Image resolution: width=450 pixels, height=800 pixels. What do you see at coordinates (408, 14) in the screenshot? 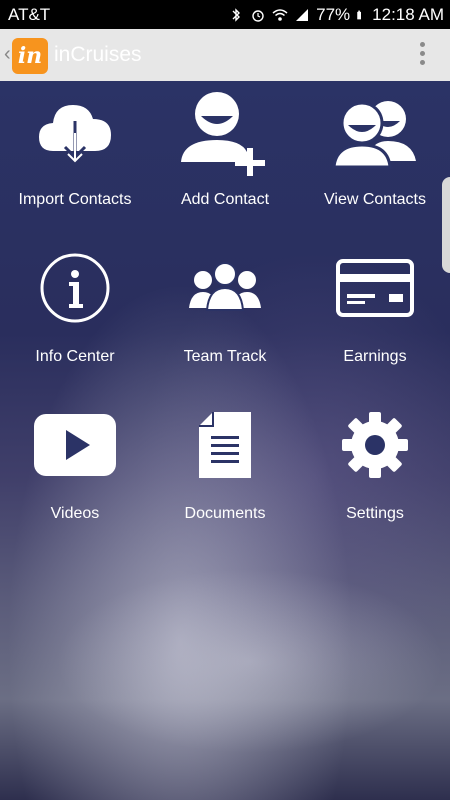
I see `clock: 12:18 AM` at bounding box center [408, 14].